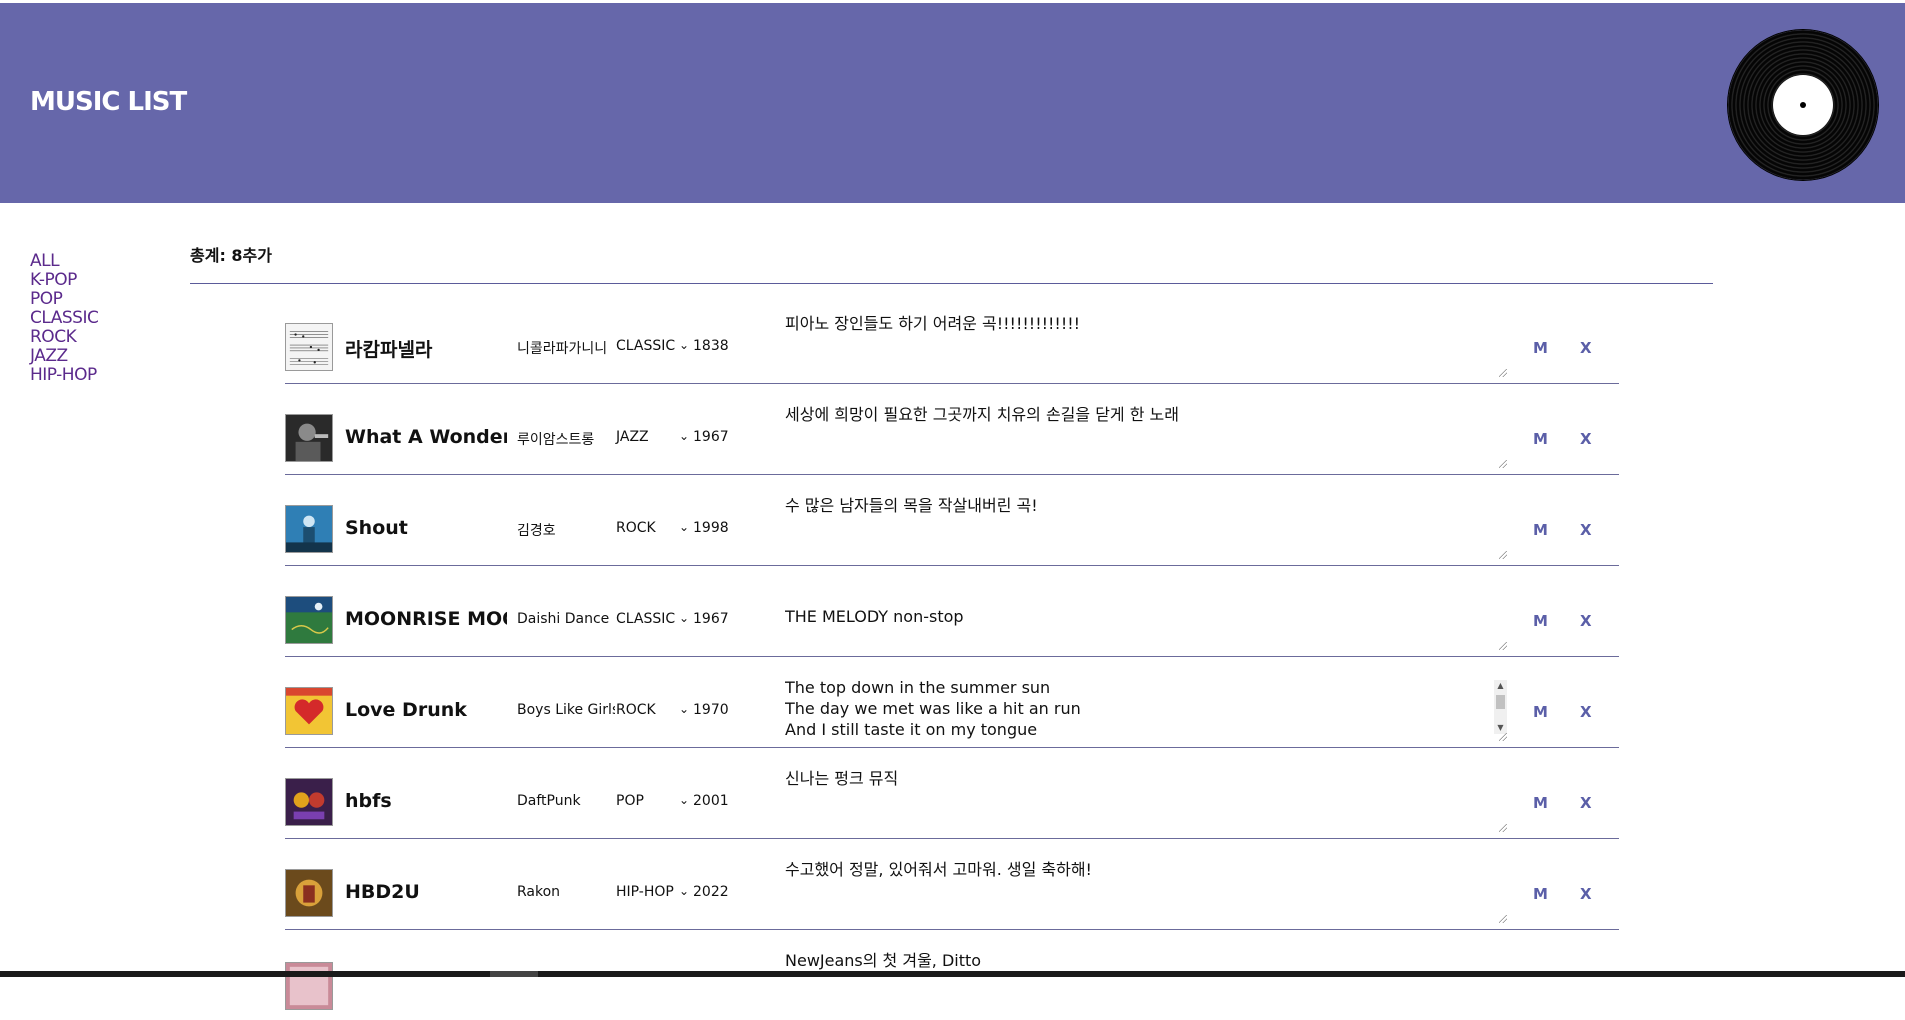  What do you see at coordinates (711, 801) in the screenshot?
I see `song-year: 2001` at bounding box center [711, 801].